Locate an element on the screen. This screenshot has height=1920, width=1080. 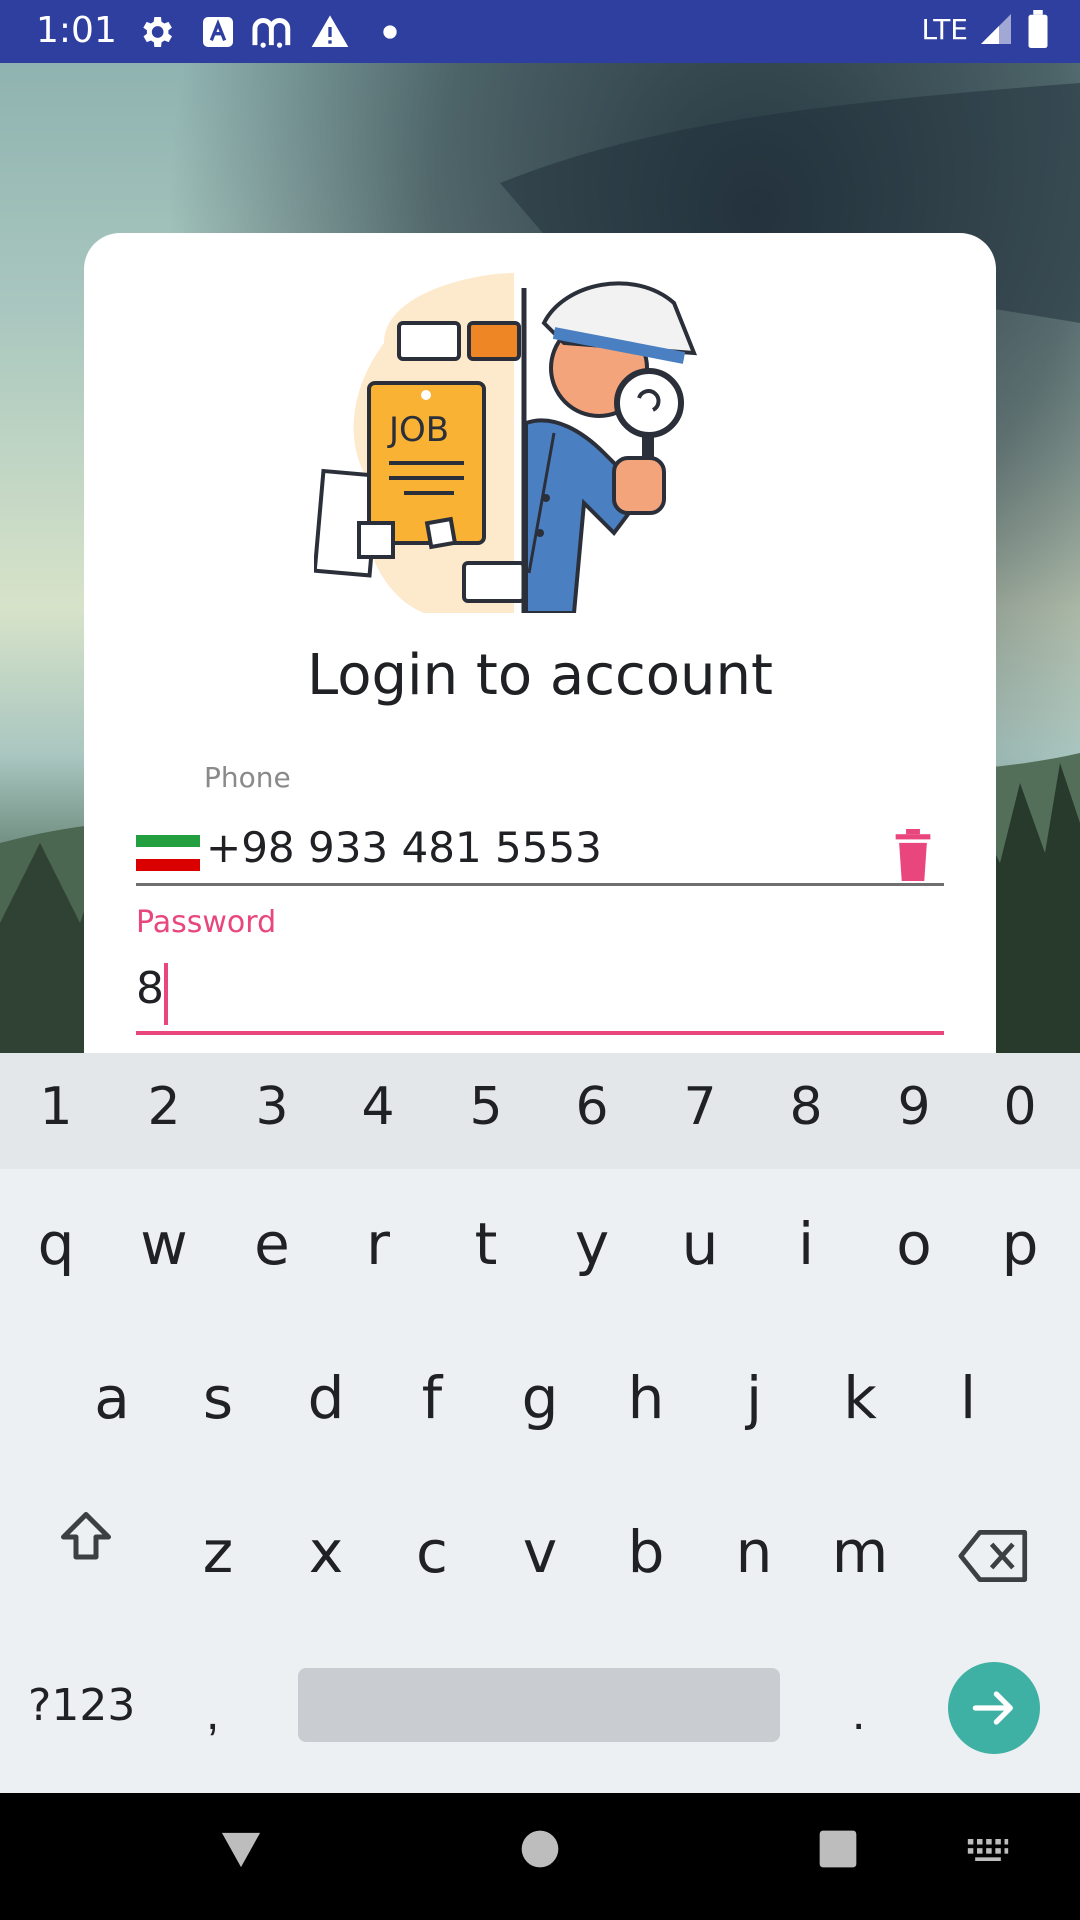
key-d: d is located at coordinates (326, 1398).